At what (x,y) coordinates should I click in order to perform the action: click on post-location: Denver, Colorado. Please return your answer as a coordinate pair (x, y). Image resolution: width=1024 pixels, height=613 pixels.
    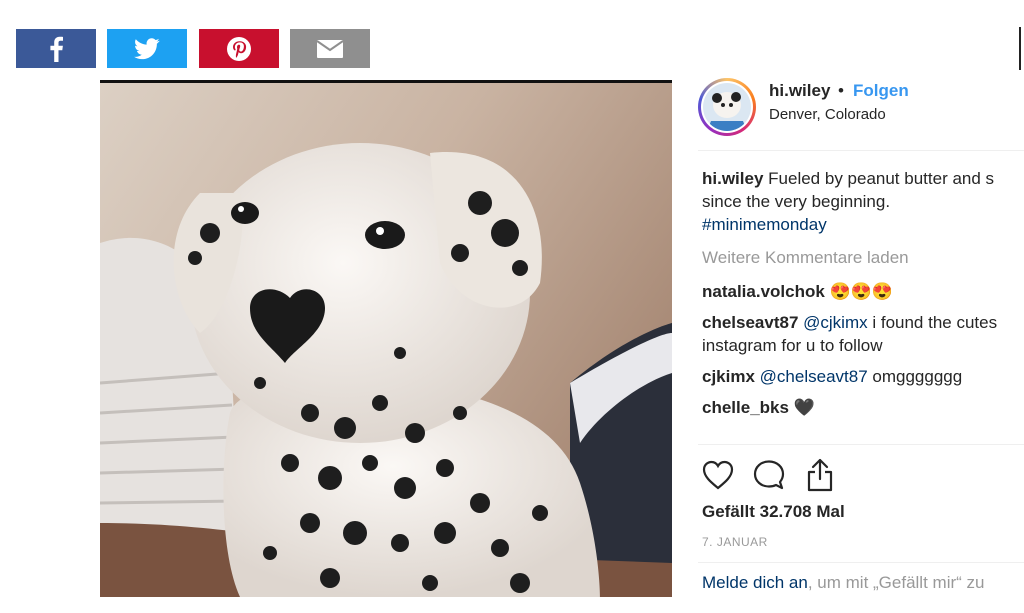
    Looking at the image, I should click on (827, 114).